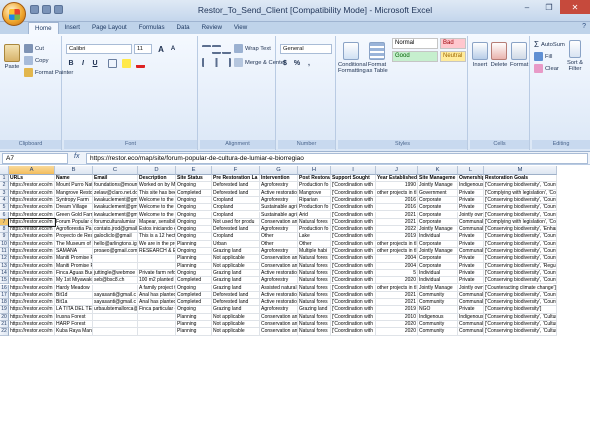 The image size is (590, 440). Describe the element at coordinates (115, 252) in the screenshot. I see `table-cell: proaeo@gmail.com` at that location.